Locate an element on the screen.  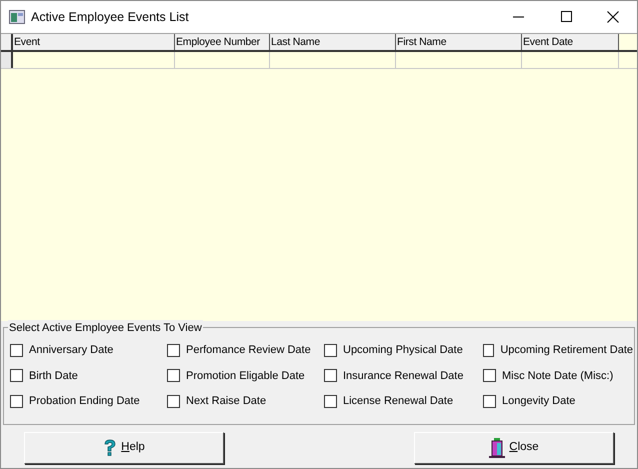
column-header: Event Date is located at coordinates (570, 42).